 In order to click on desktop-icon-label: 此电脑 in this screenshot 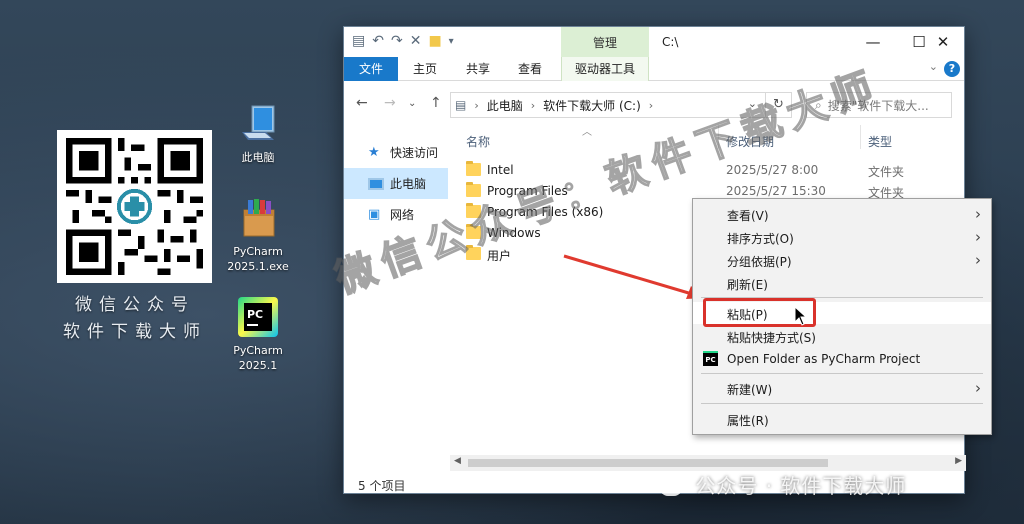, I will do `click(258, 157)`.